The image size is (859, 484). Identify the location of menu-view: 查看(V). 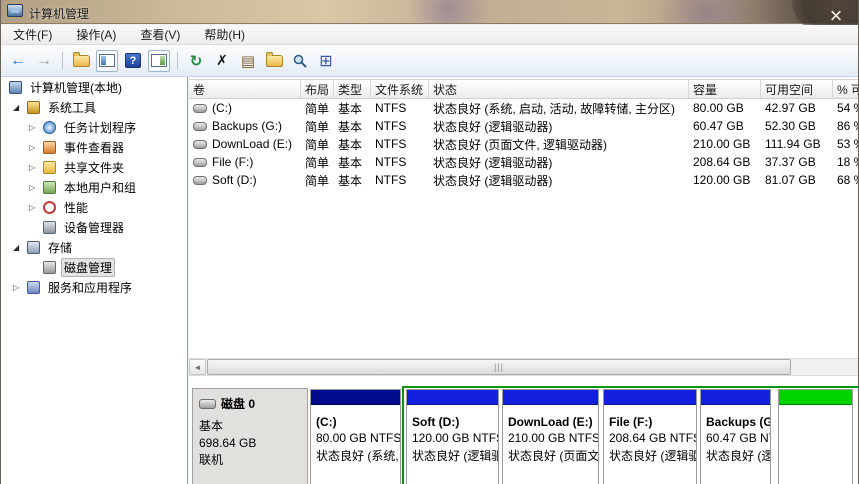
(160, 34).